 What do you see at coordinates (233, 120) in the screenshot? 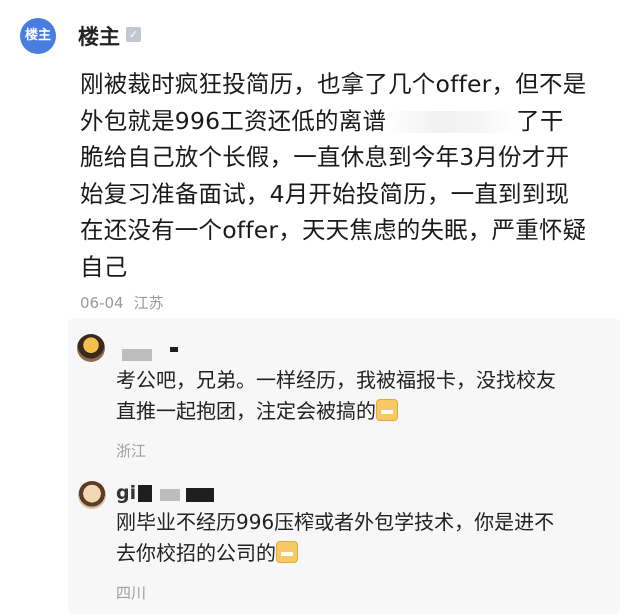
I see `post-line-text: 外包就是996工资还低的离谱` at bounding box center [233, 120].